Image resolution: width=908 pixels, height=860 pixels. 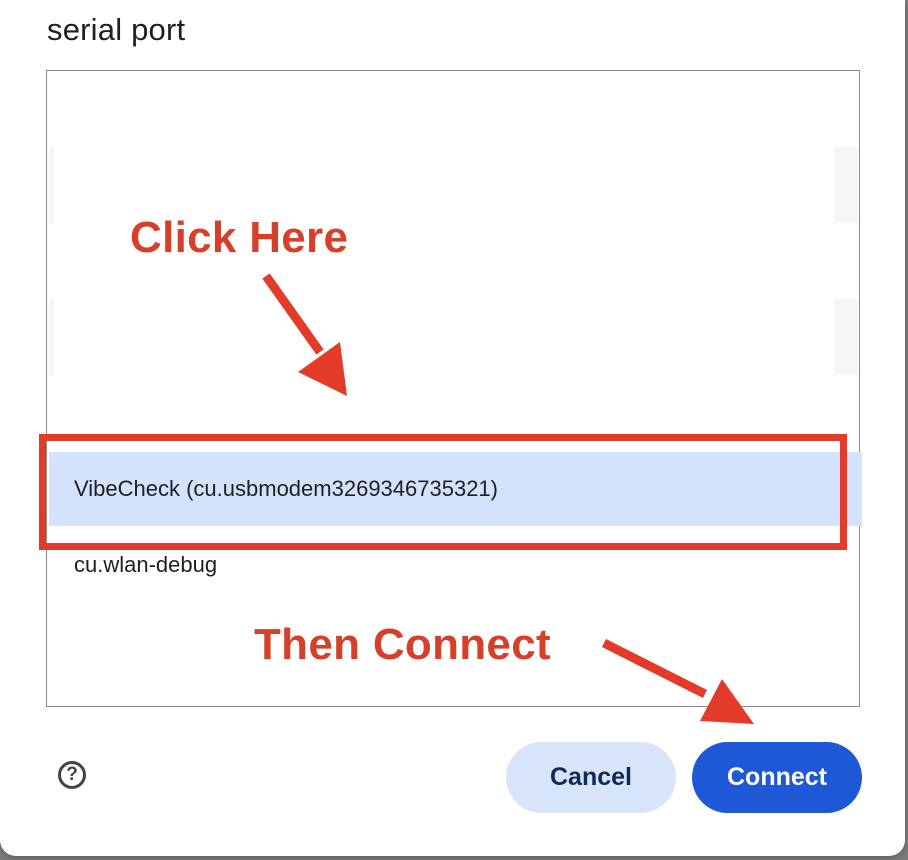 What do you see at coordinates (304, 334) in the screenshot?
I see `arrow-to-port-icon` at bounding box center [304, 334].